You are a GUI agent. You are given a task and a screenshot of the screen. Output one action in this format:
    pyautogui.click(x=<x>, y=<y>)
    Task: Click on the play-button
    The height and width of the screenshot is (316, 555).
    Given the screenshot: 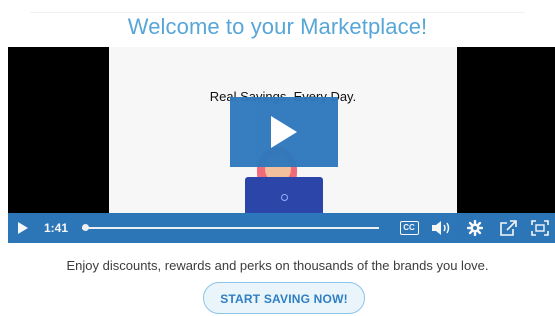 What is the action you would take?
    pyautogui.click(x=23, y=228)
    